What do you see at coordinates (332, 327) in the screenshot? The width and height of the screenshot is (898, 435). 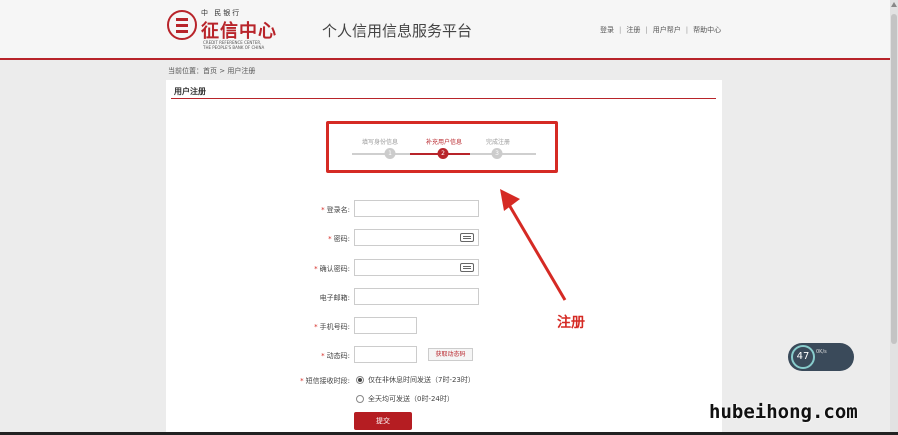 I see `phone-label: * 手机号码:` at bounding box center [332, 327].